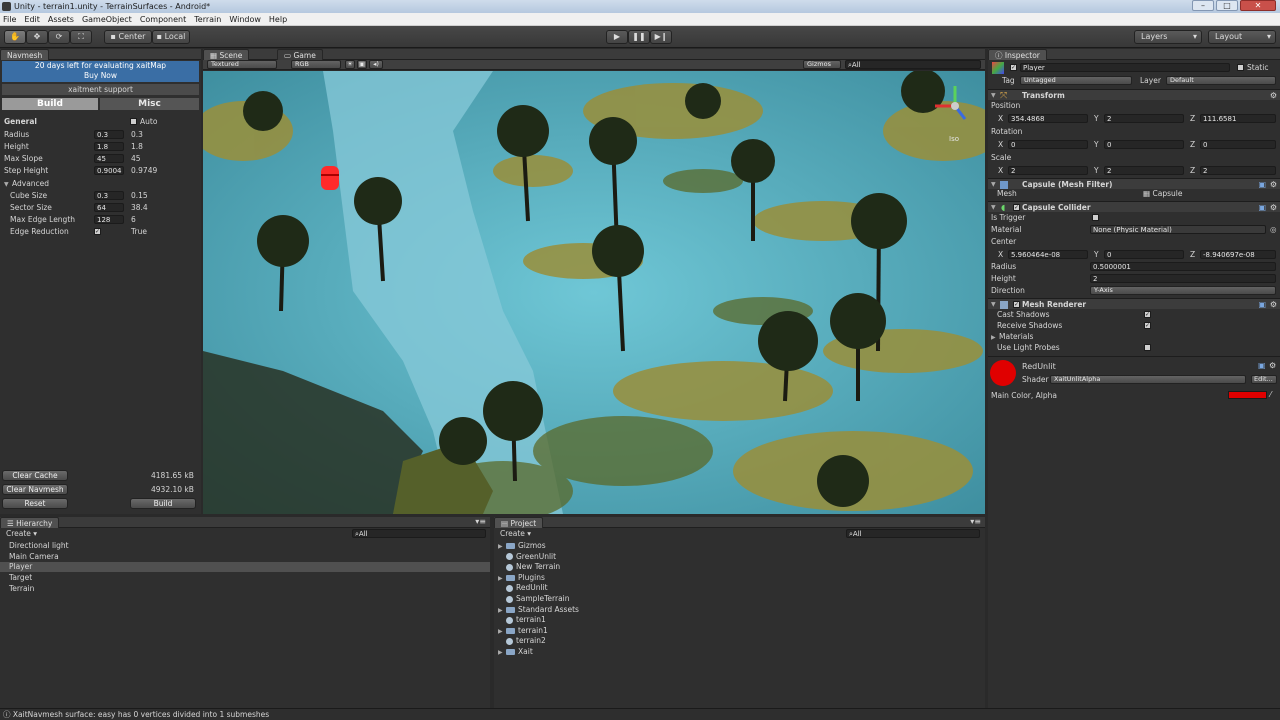 The width and height of the screenshot is (1280, 720). I want to click on mesh-filter-header: ▼ Capsule (Mesh Filter) ▣ ⚙, so click(1134, 183).